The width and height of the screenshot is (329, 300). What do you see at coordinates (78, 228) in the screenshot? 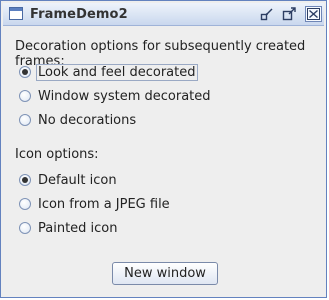
I see `radio-label: Painted icon` at bounding box center [78, 228].